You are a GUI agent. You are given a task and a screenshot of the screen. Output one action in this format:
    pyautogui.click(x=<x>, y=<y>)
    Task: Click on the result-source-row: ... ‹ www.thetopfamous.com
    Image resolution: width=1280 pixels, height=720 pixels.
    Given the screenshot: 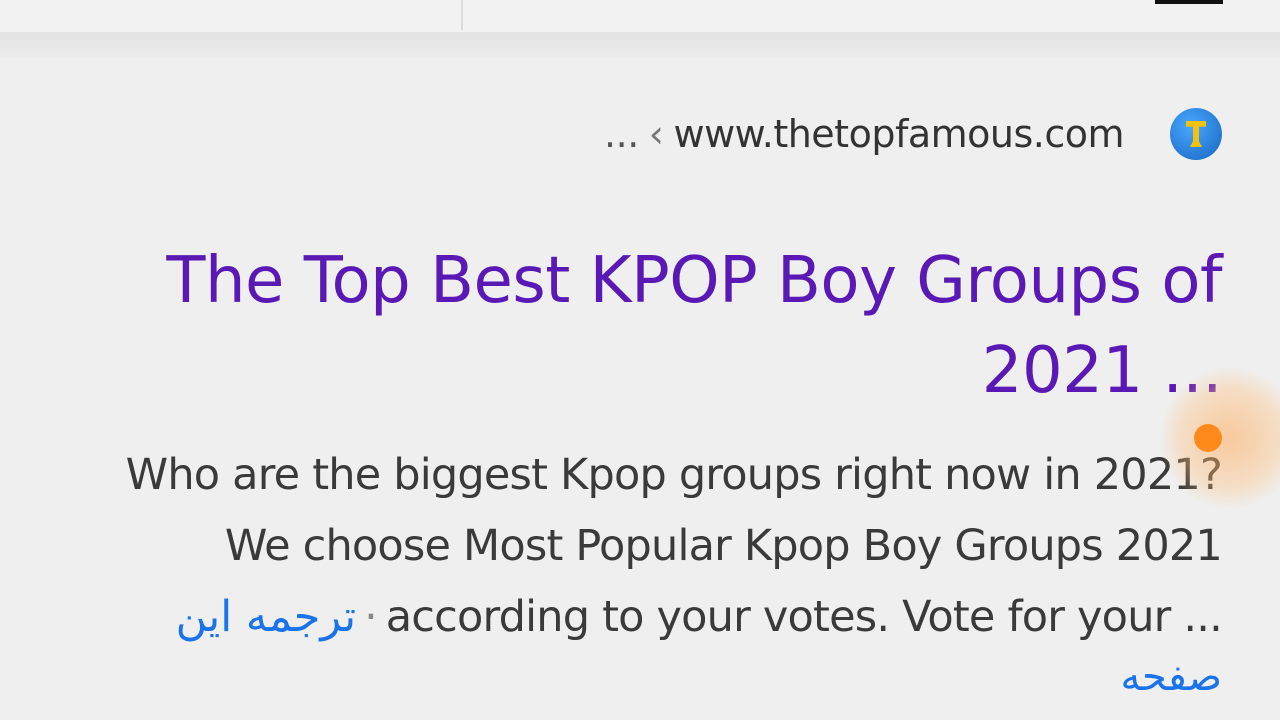 What is the action you would take?
    pyautogui.click(x=913, y=134)
    